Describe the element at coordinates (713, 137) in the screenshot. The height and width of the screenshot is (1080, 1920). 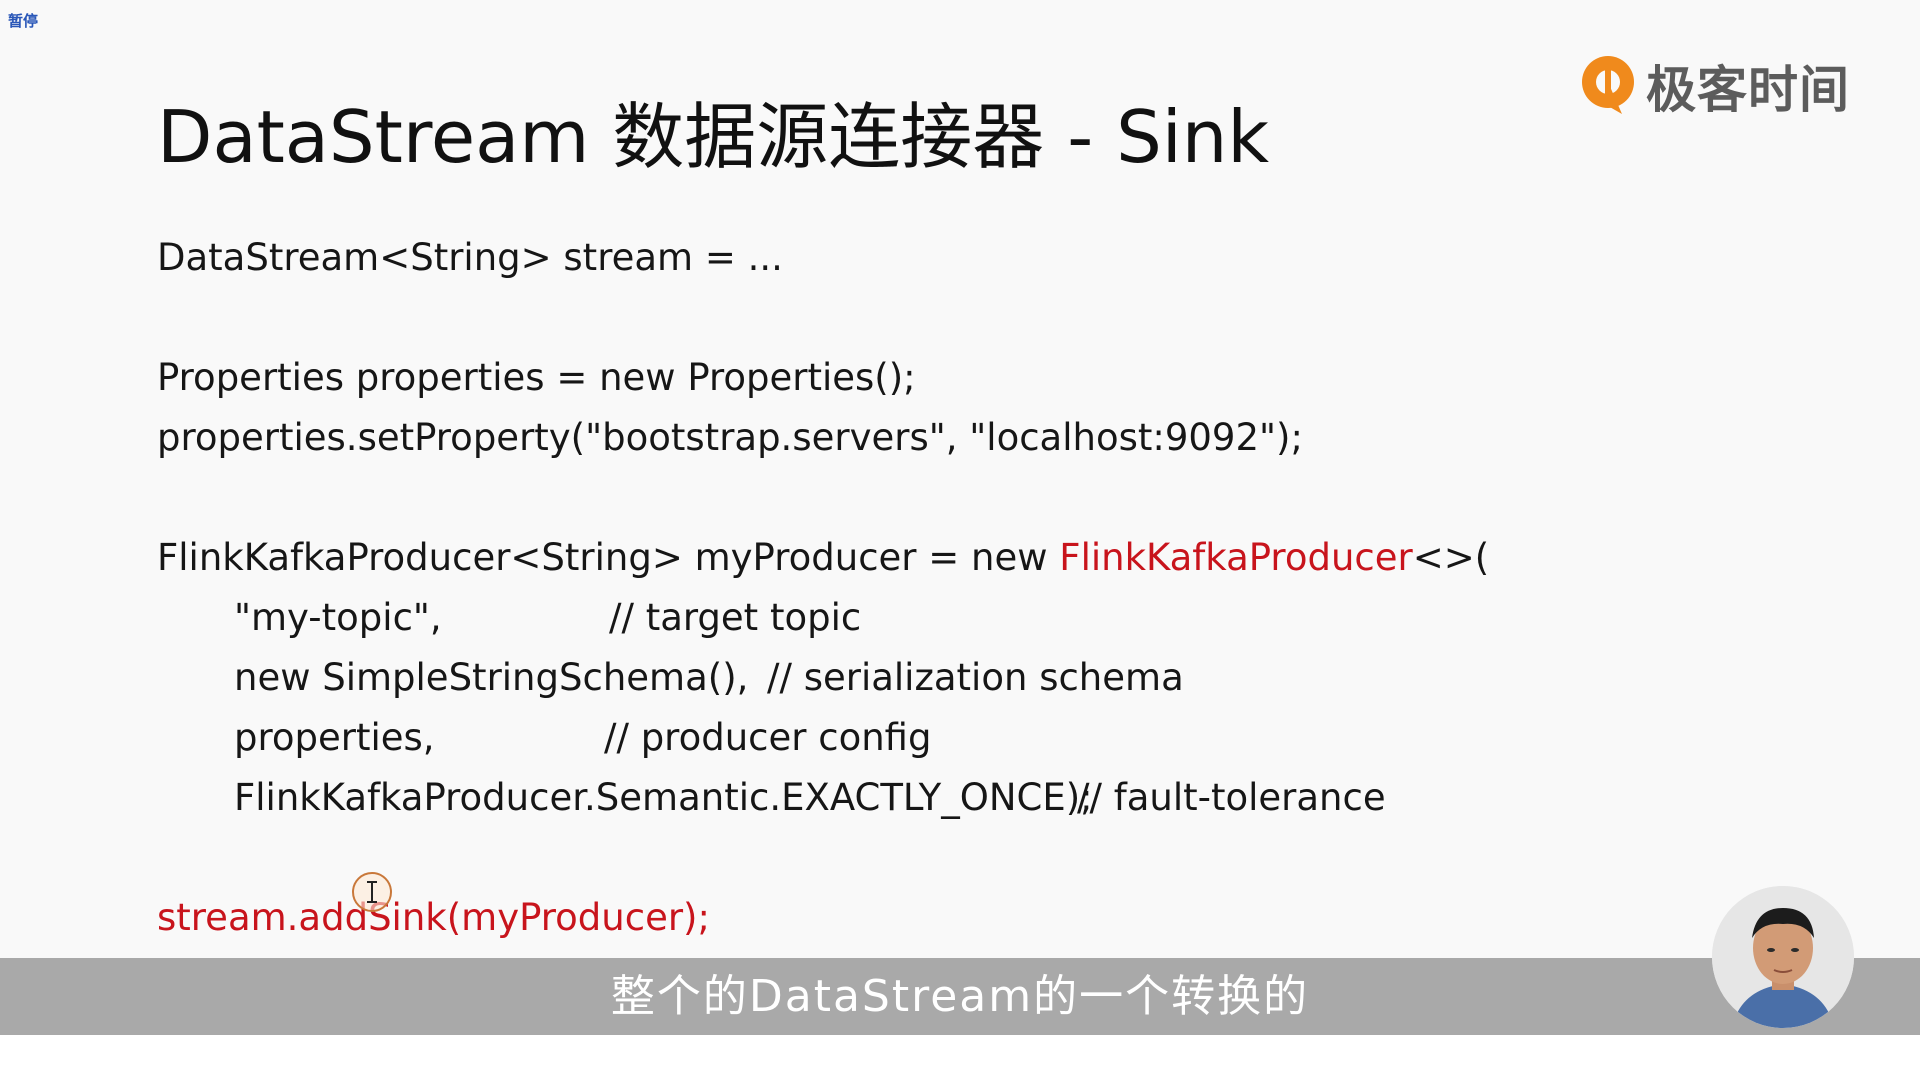
I see `slide-title: DataStream 数据源连接器 - Sink` at that location.